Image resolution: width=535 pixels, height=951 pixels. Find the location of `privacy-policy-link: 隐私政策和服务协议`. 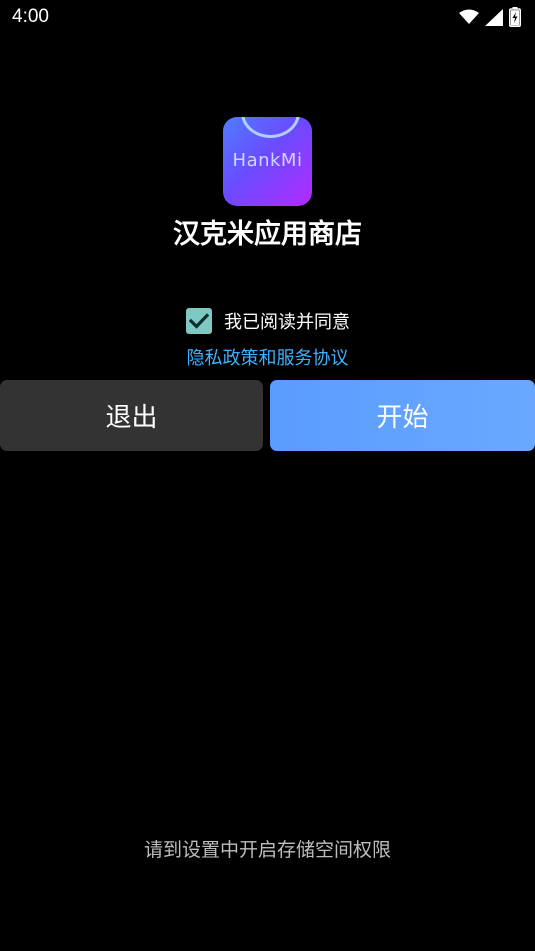

privacy-policy-link: 隐私政策和服务协议 is located at coordinates (267, 357).